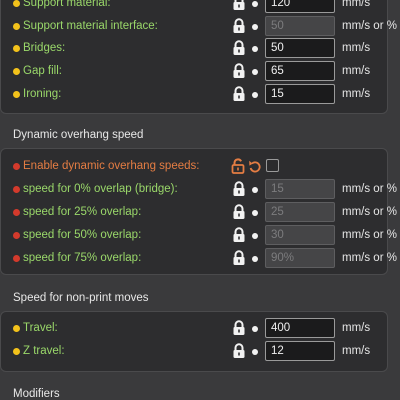  Describe the element at coordinates (300, 212) in the screenshot. I see `overlap-25-speed-input: 25` at that location.